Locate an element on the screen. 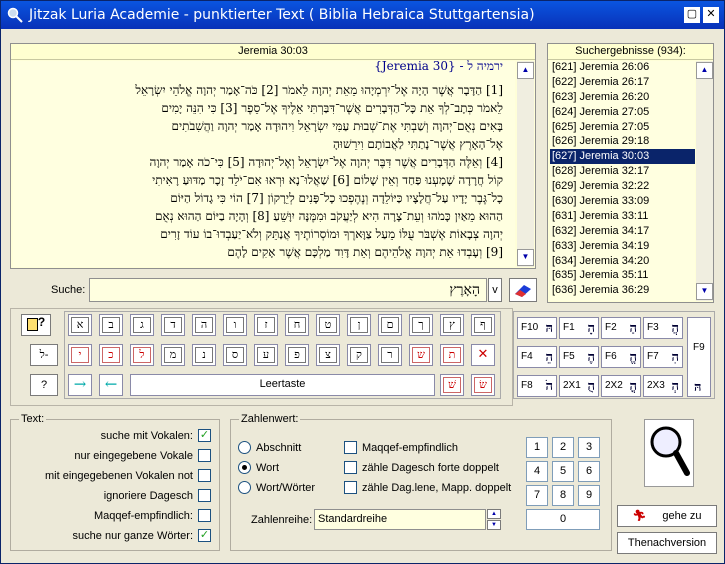 This screenshot has height=564, width=725. vowel-key: F6 הֱ is located at coordinates (621, 357).